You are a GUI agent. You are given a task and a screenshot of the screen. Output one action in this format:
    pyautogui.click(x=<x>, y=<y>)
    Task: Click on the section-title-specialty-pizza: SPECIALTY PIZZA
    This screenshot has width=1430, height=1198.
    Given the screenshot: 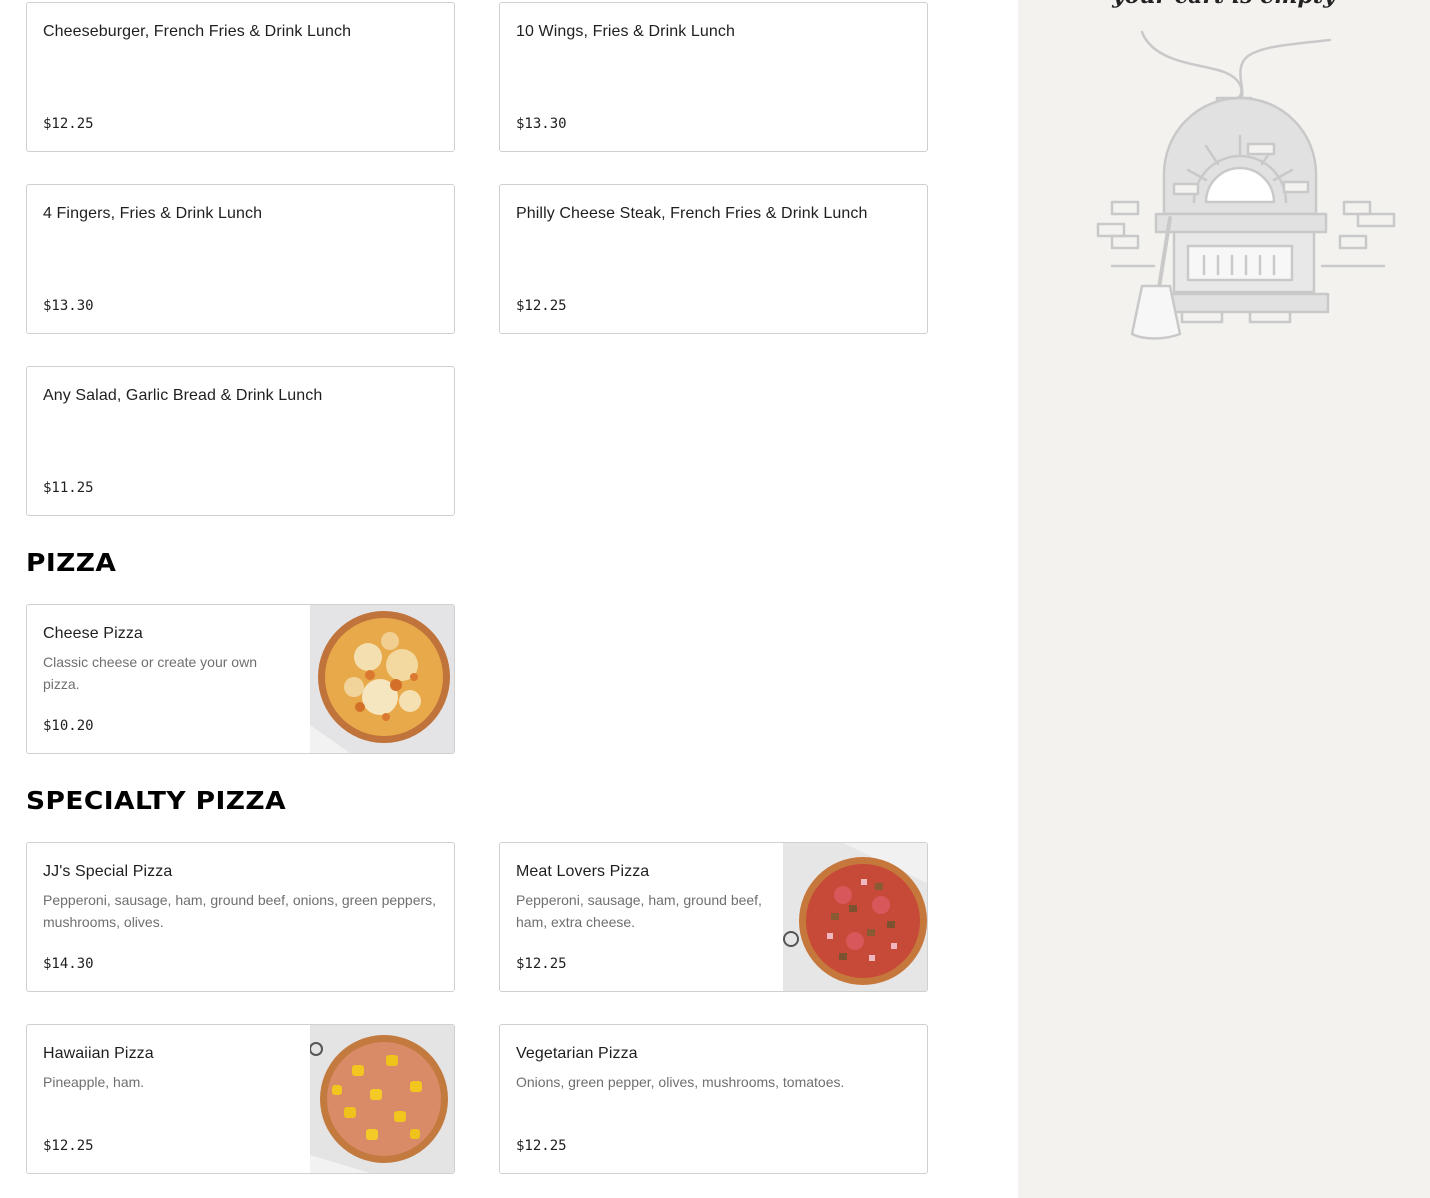 What is the action you would take?
    pyautogui.click(x=156, y=800)
    